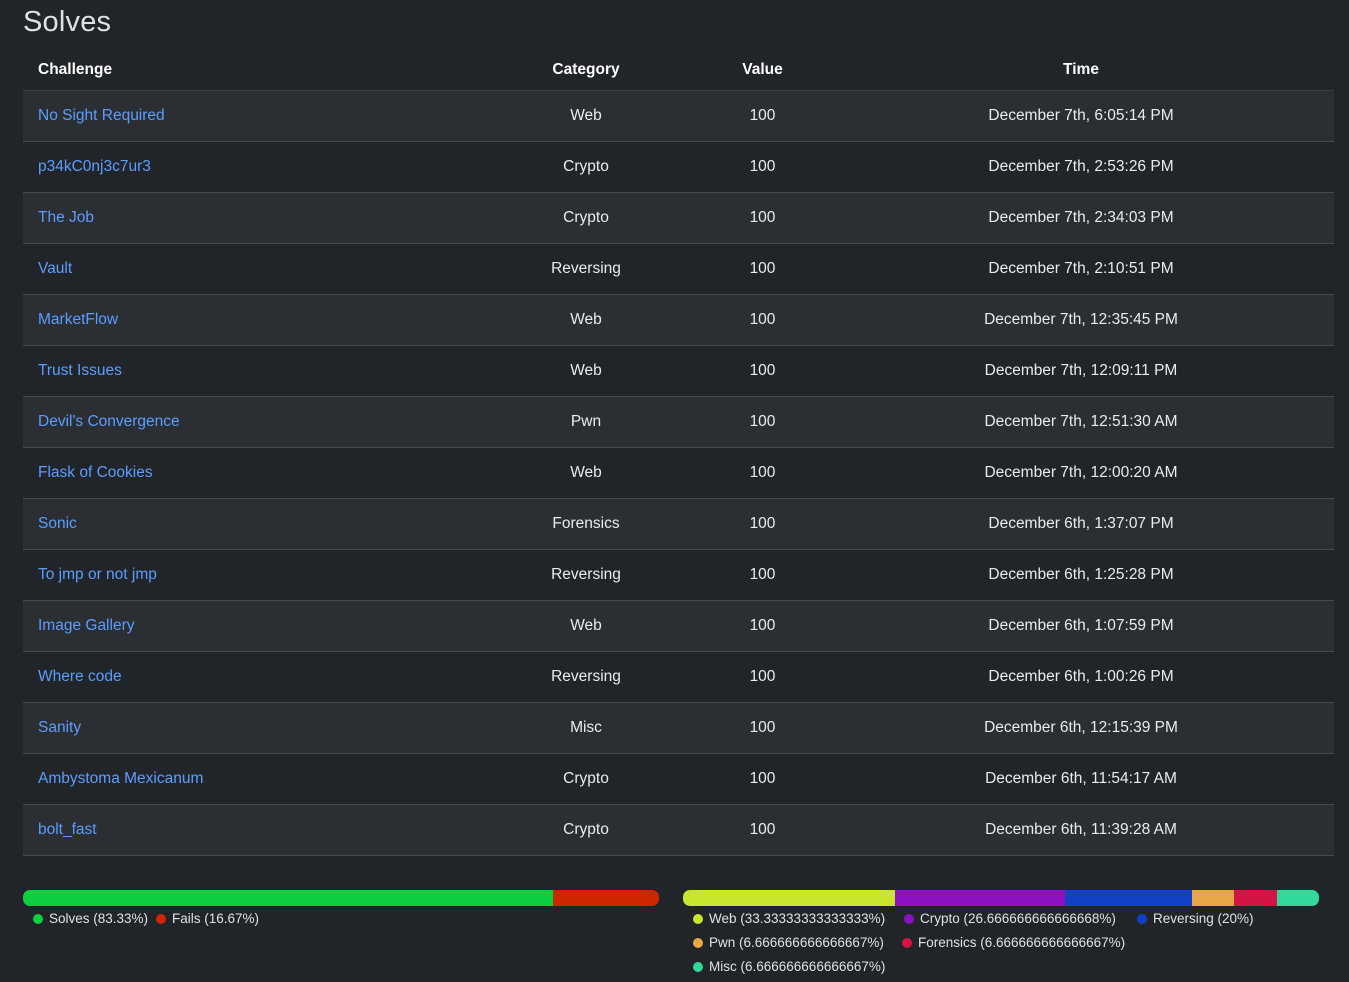  Describe the element at coordinates (1081, 269) in the screenshot. I see `cell-time: December 7th, 2:10:51 PM` at that location.